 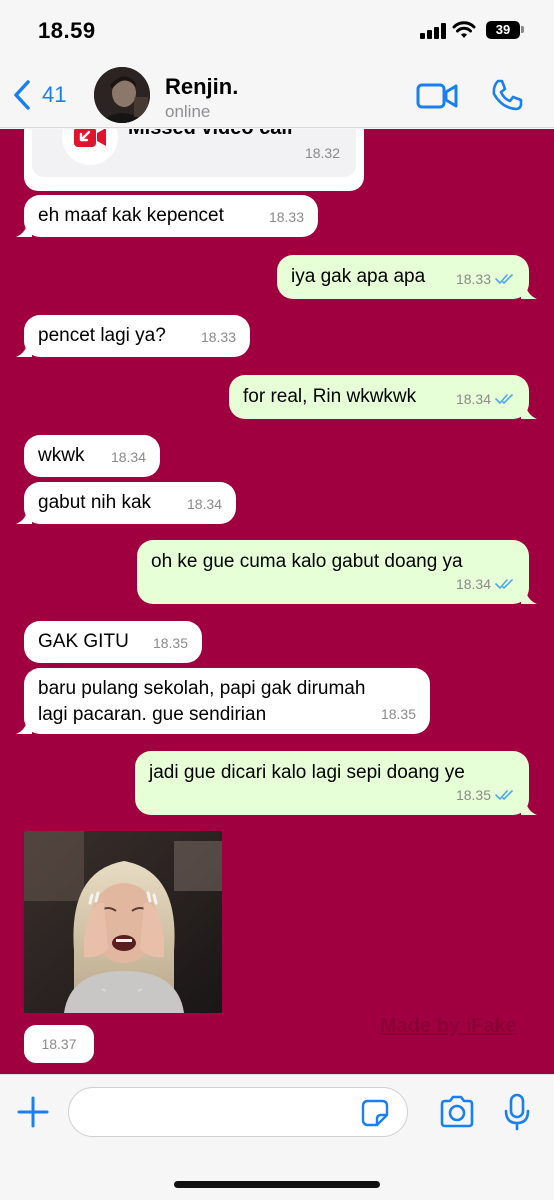 I want to click on missed-call-time: 18.32, so click(x=322, y=153).